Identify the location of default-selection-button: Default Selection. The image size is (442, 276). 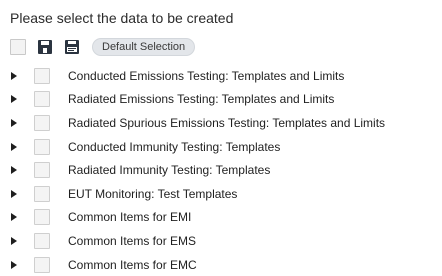
(144, 47).